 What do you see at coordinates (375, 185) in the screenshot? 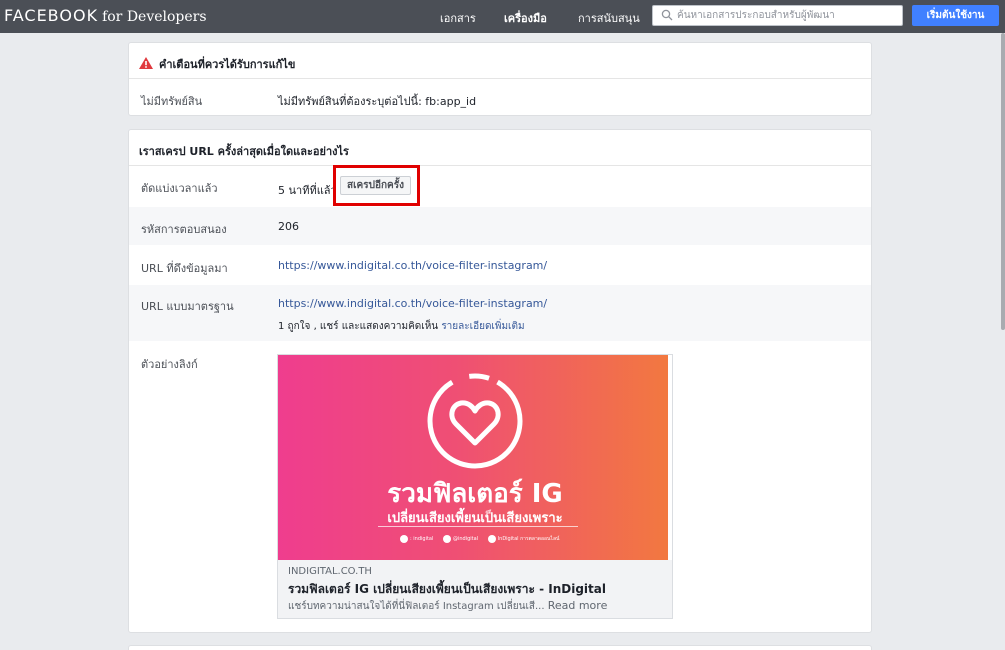
I see `rescrape-button: สเครปอีกครั้ง` at bounding box center [375, 185].